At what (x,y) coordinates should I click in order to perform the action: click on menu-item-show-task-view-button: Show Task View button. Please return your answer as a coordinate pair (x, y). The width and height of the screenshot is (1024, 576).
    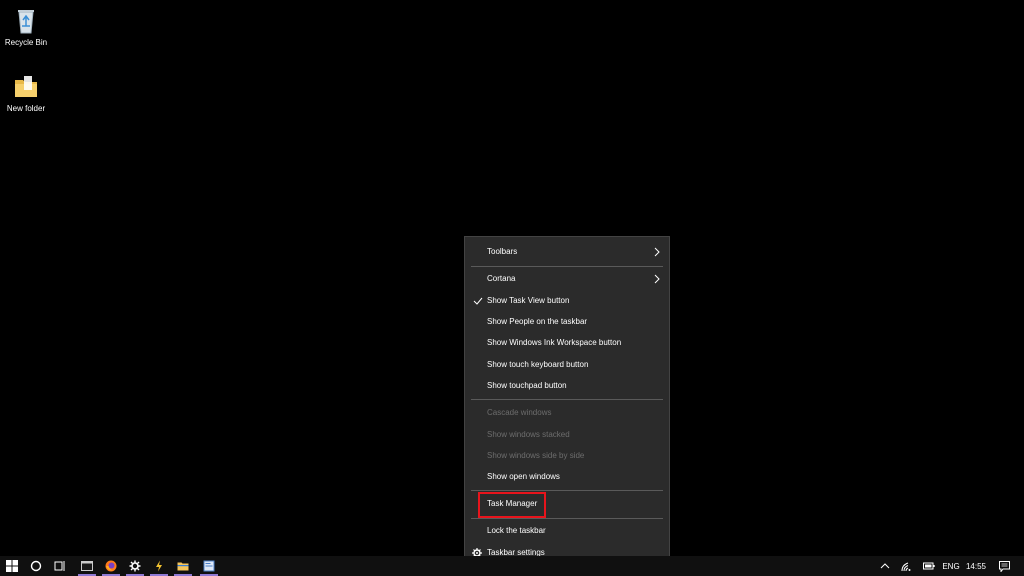
    Looking at the image, I should click on (567, 301).